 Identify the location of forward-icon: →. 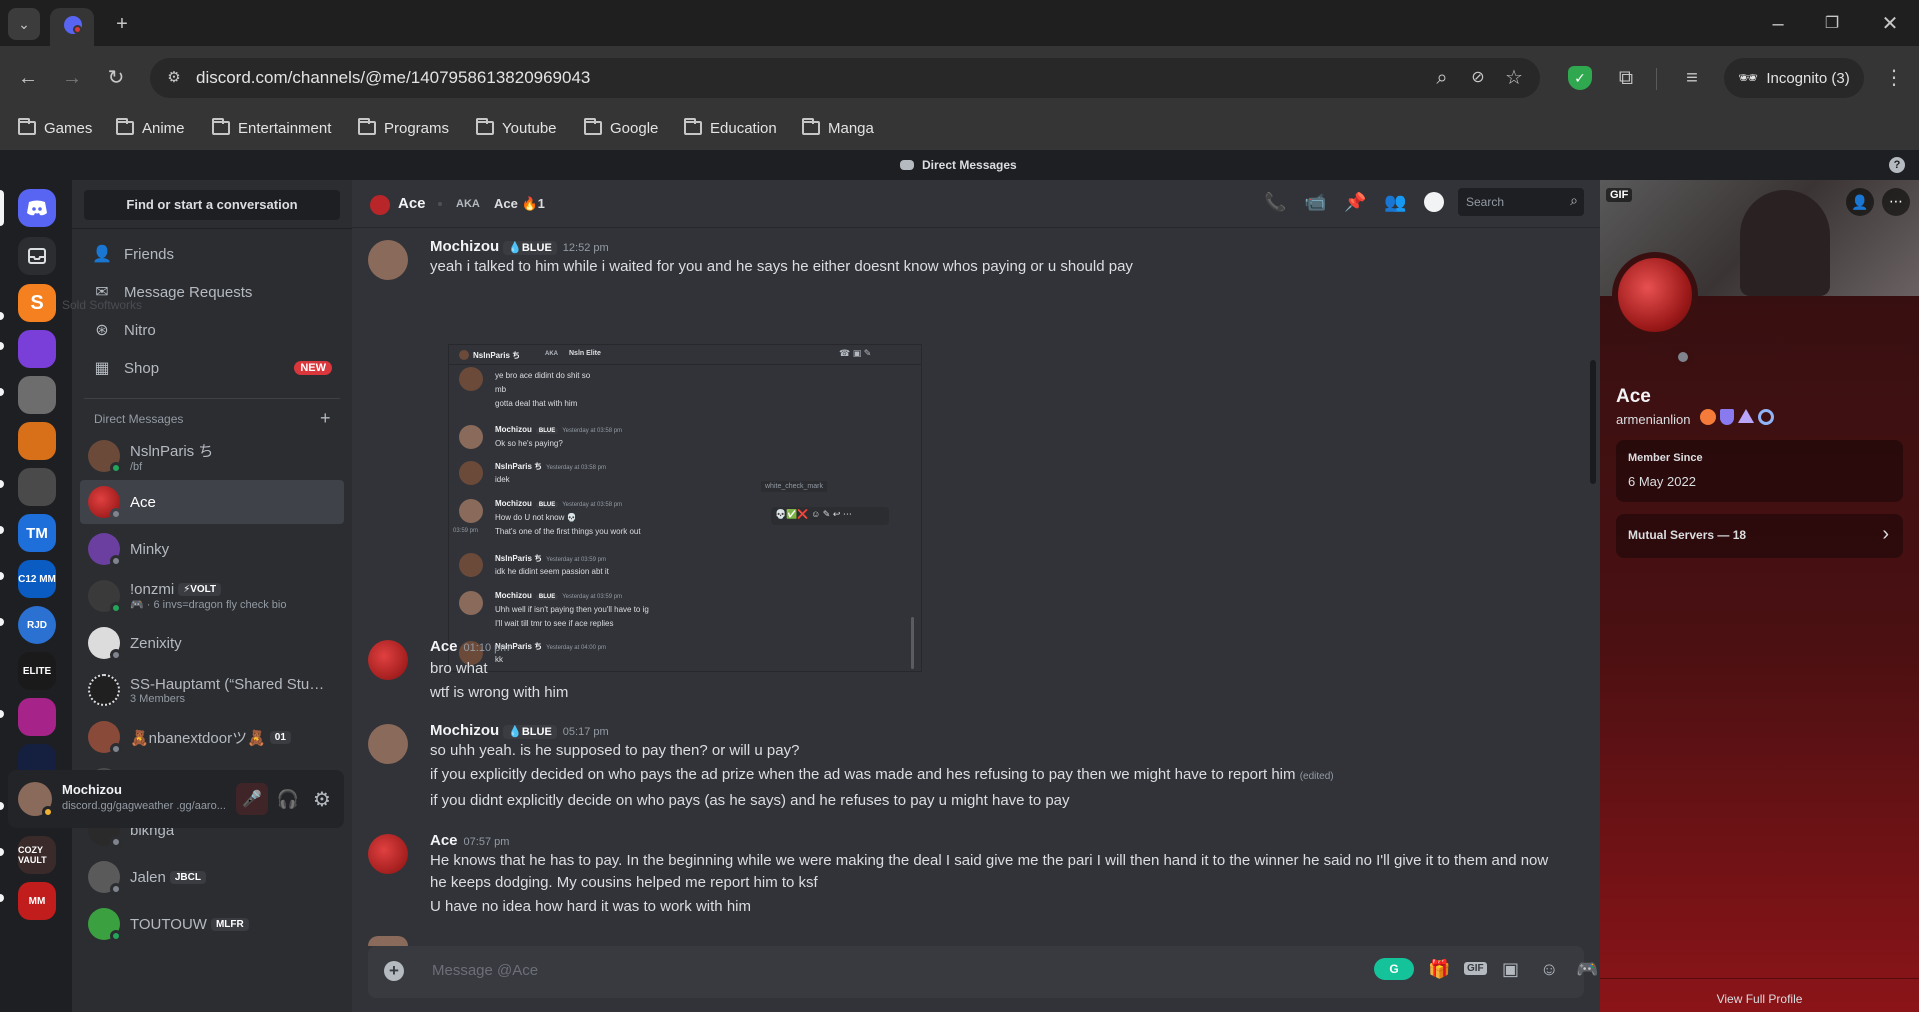
(72, 78).